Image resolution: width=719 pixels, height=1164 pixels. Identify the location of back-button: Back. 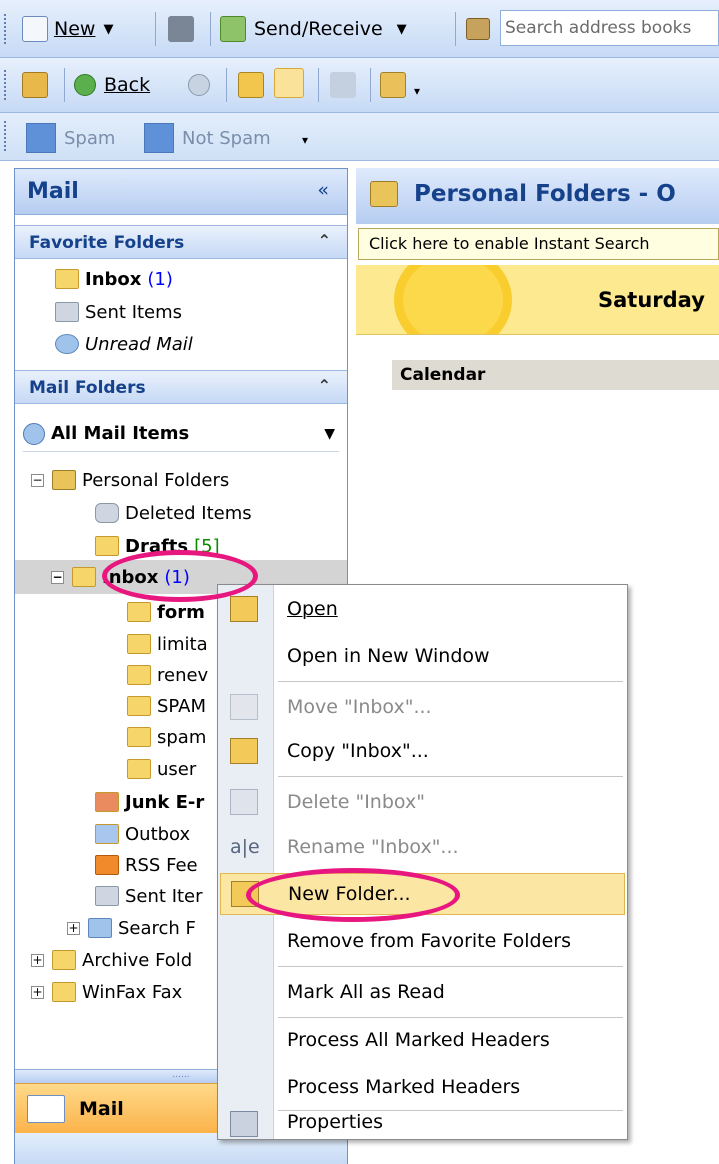
(112, 85).